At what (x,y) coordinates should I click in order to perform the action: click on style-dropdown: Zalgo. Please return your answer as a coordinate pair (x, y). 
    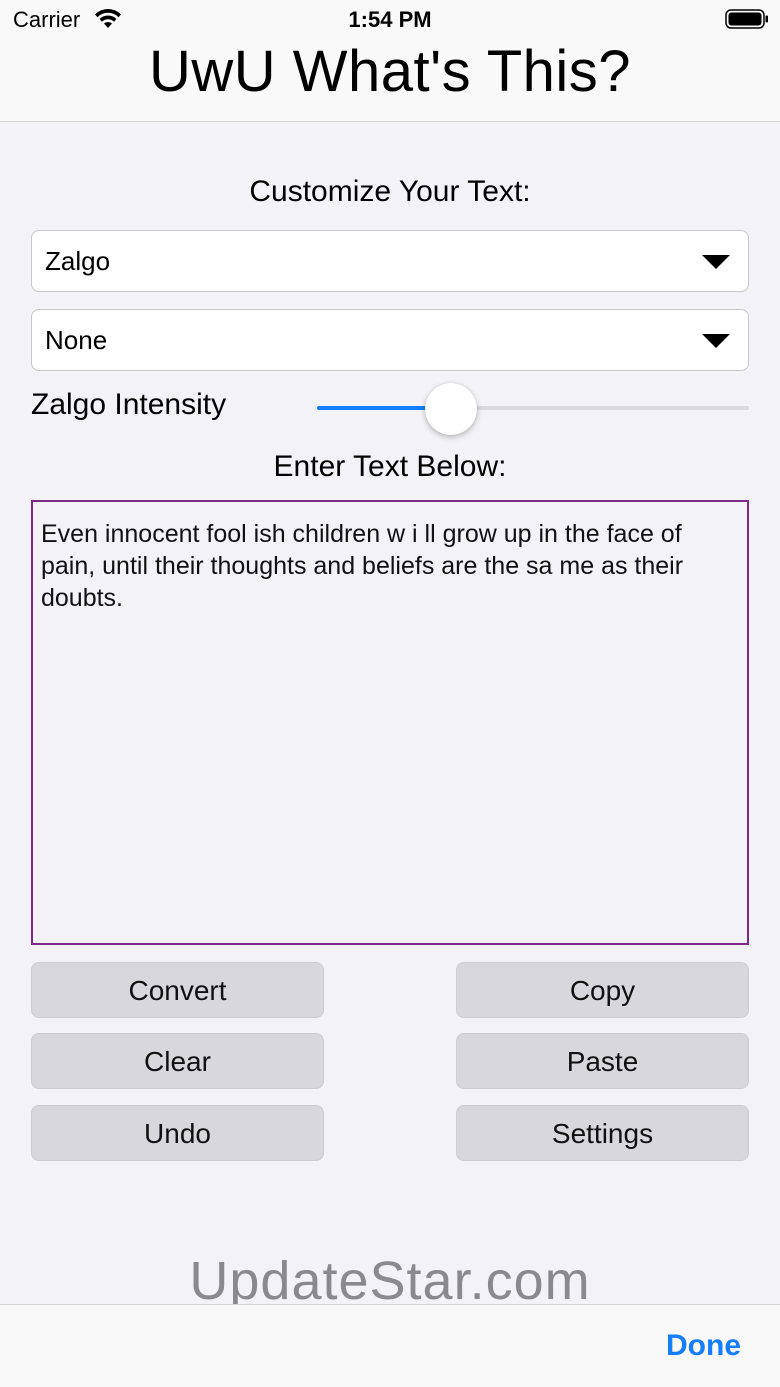
    Looking at the image, I should click on (390, 261).